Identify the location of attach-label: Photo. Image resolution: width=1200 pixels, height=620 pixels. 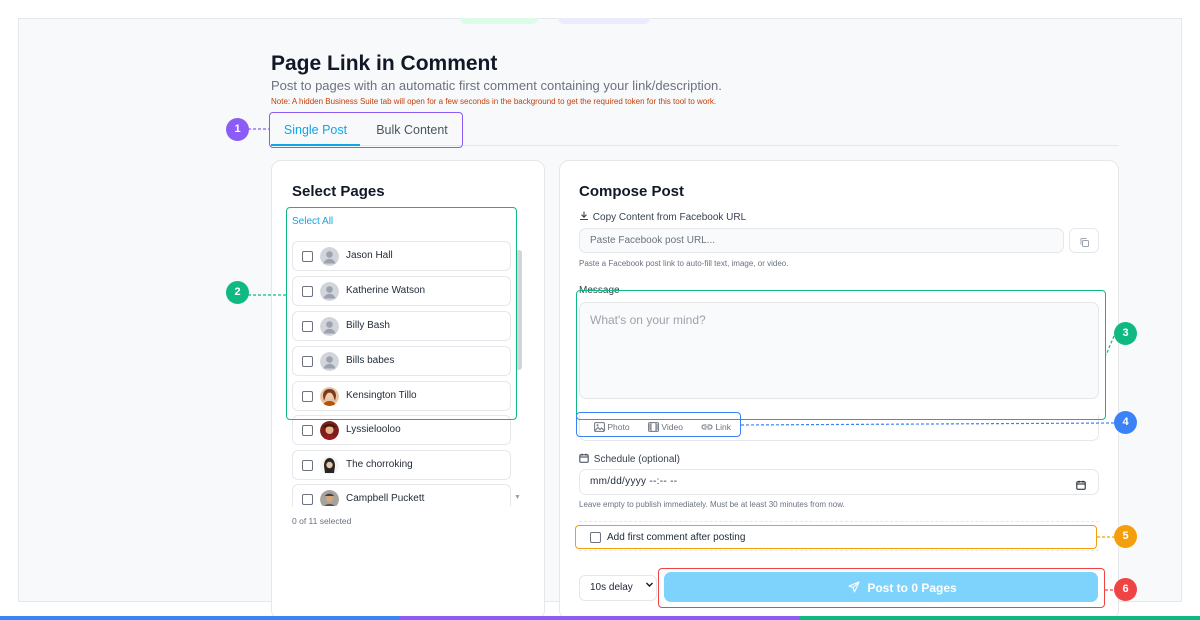
(618, 427).